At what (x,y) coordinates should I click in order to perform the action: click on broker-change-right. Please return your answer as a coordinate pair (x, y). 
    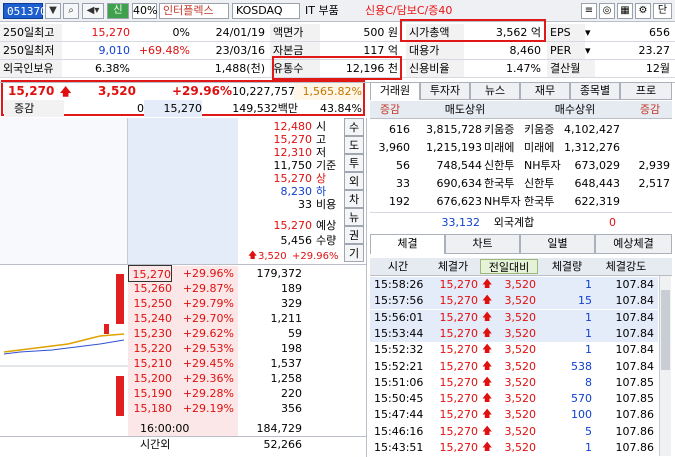
    Looking at the image, I should click on (646, 129).